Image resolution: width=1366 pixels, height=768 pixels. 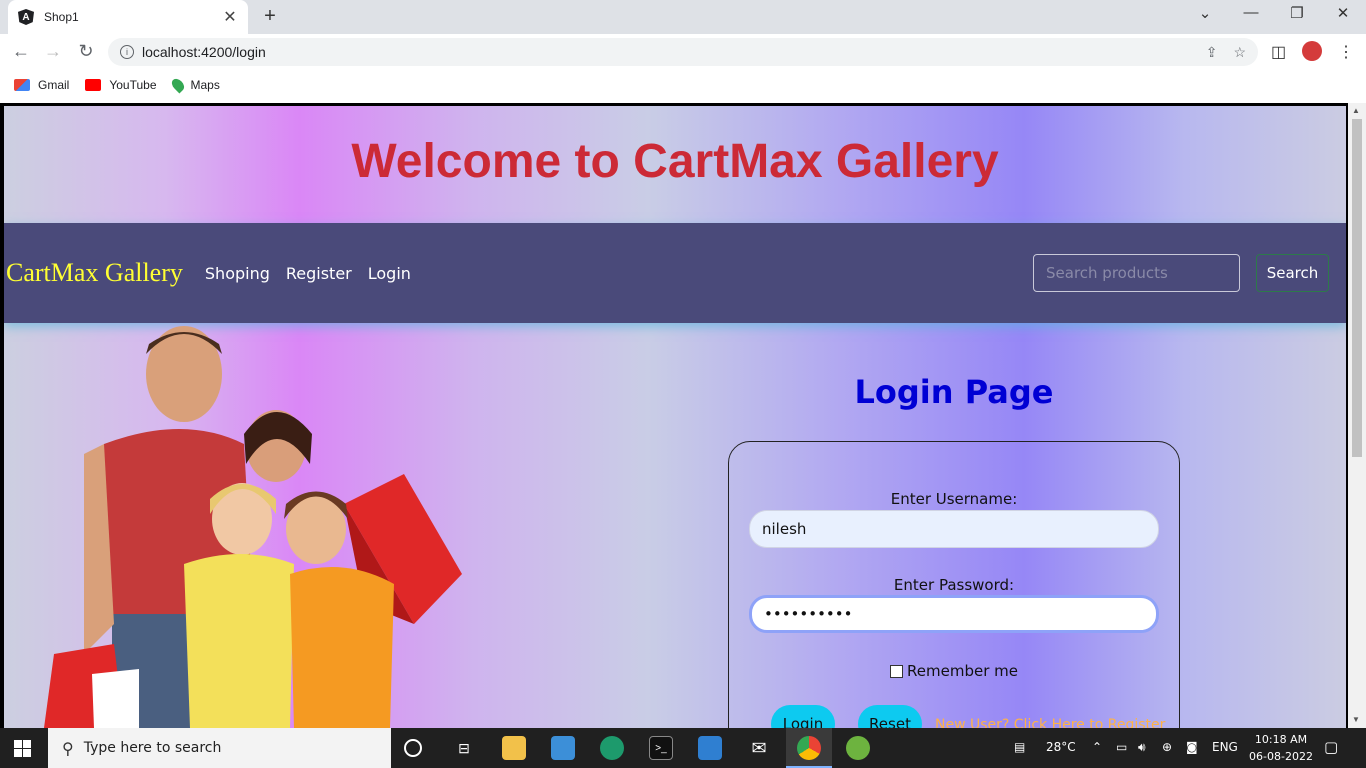 I want to click on scrollbar-thumb, so click(x=1357, y=288).